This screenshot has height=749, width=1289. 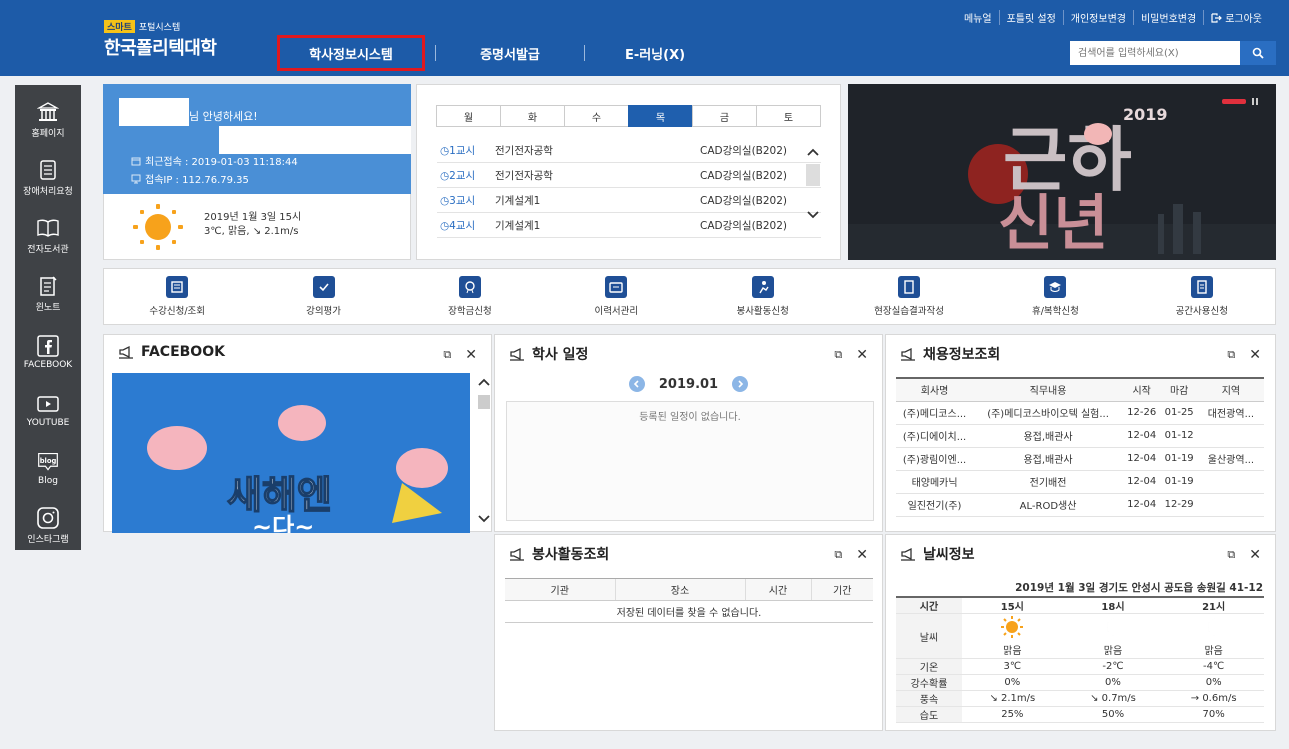 I want to click on table-row: 태양메카닉 전기배전 12-04 01-19, so click(x=1080, y=482).